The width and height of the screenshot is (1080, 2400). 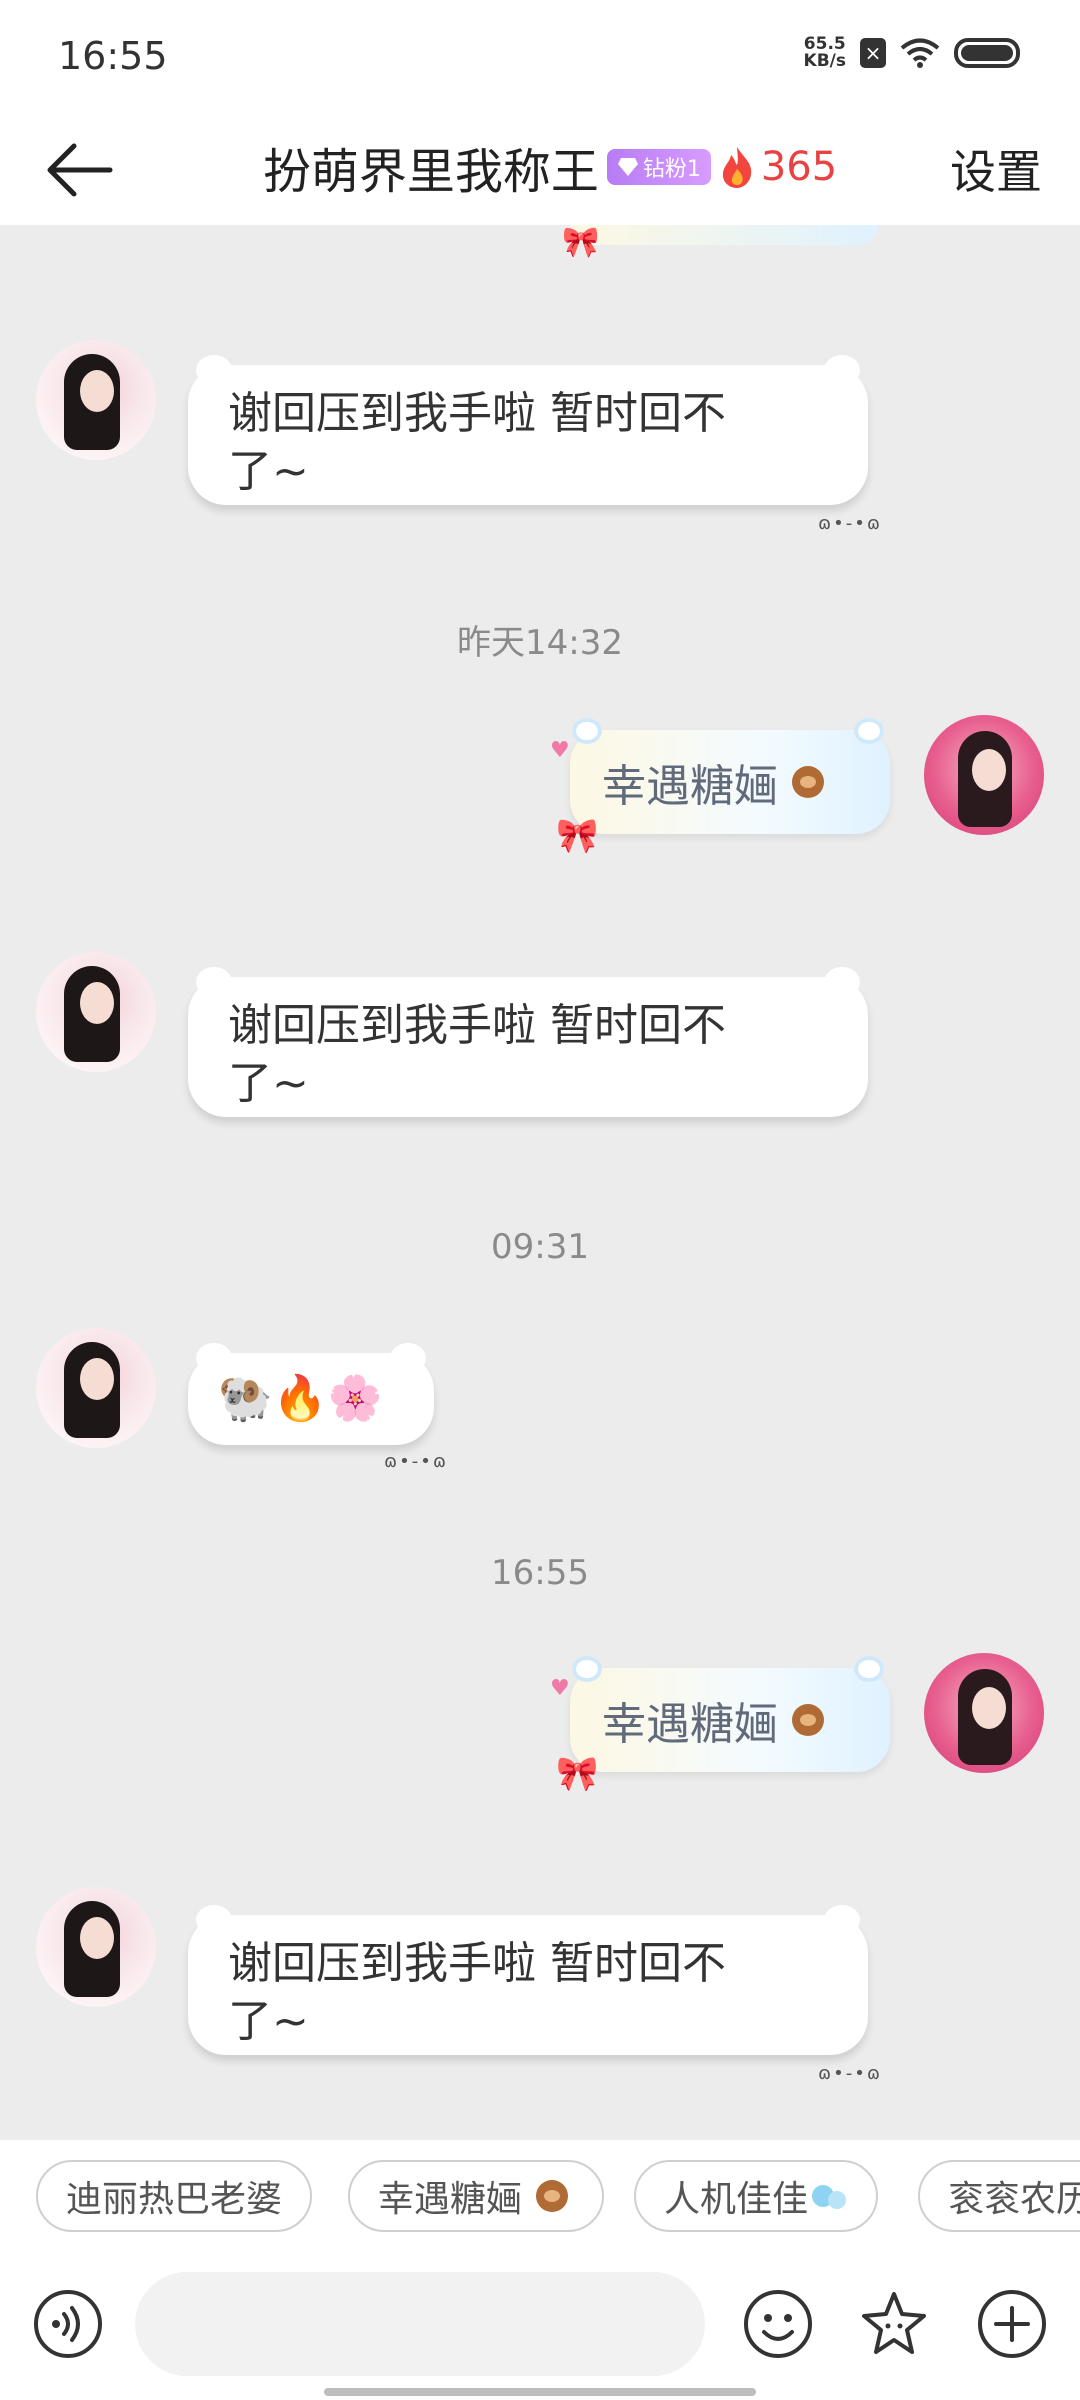 I want to click on network-speed: 65.5 KB/s, so click(x=825, y=53).